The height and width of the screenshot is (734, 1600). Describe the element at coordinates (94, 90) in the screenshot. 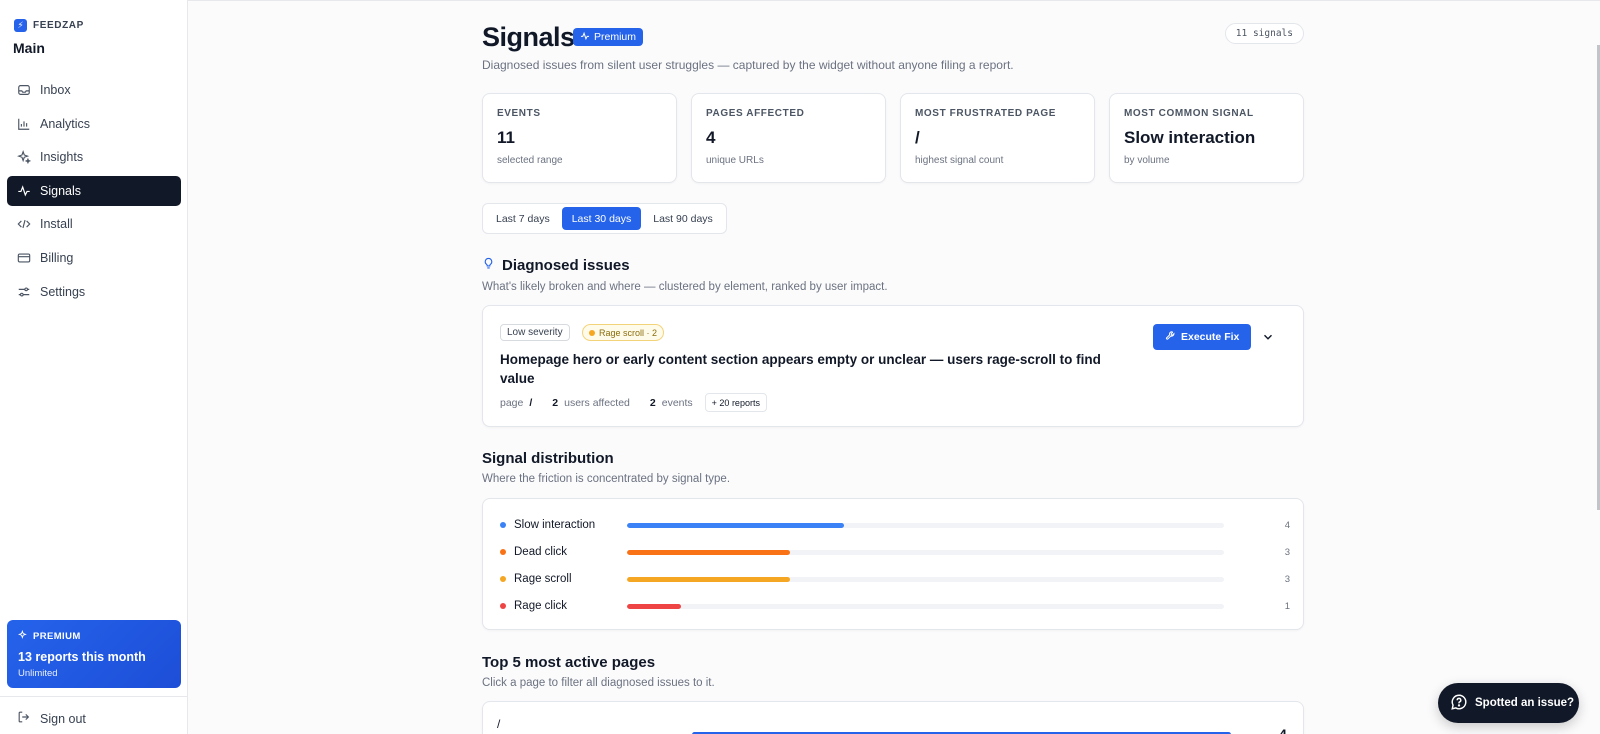

I see `sidebar-item-inbox: Inbox` at that location.